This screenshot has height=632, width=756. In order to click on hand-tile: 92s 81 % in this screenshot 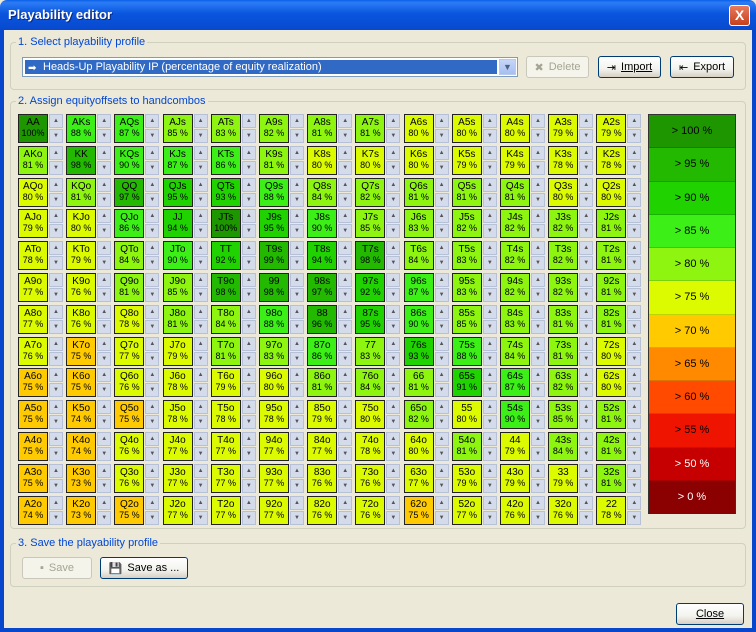, I will do `click(611, 287)`.